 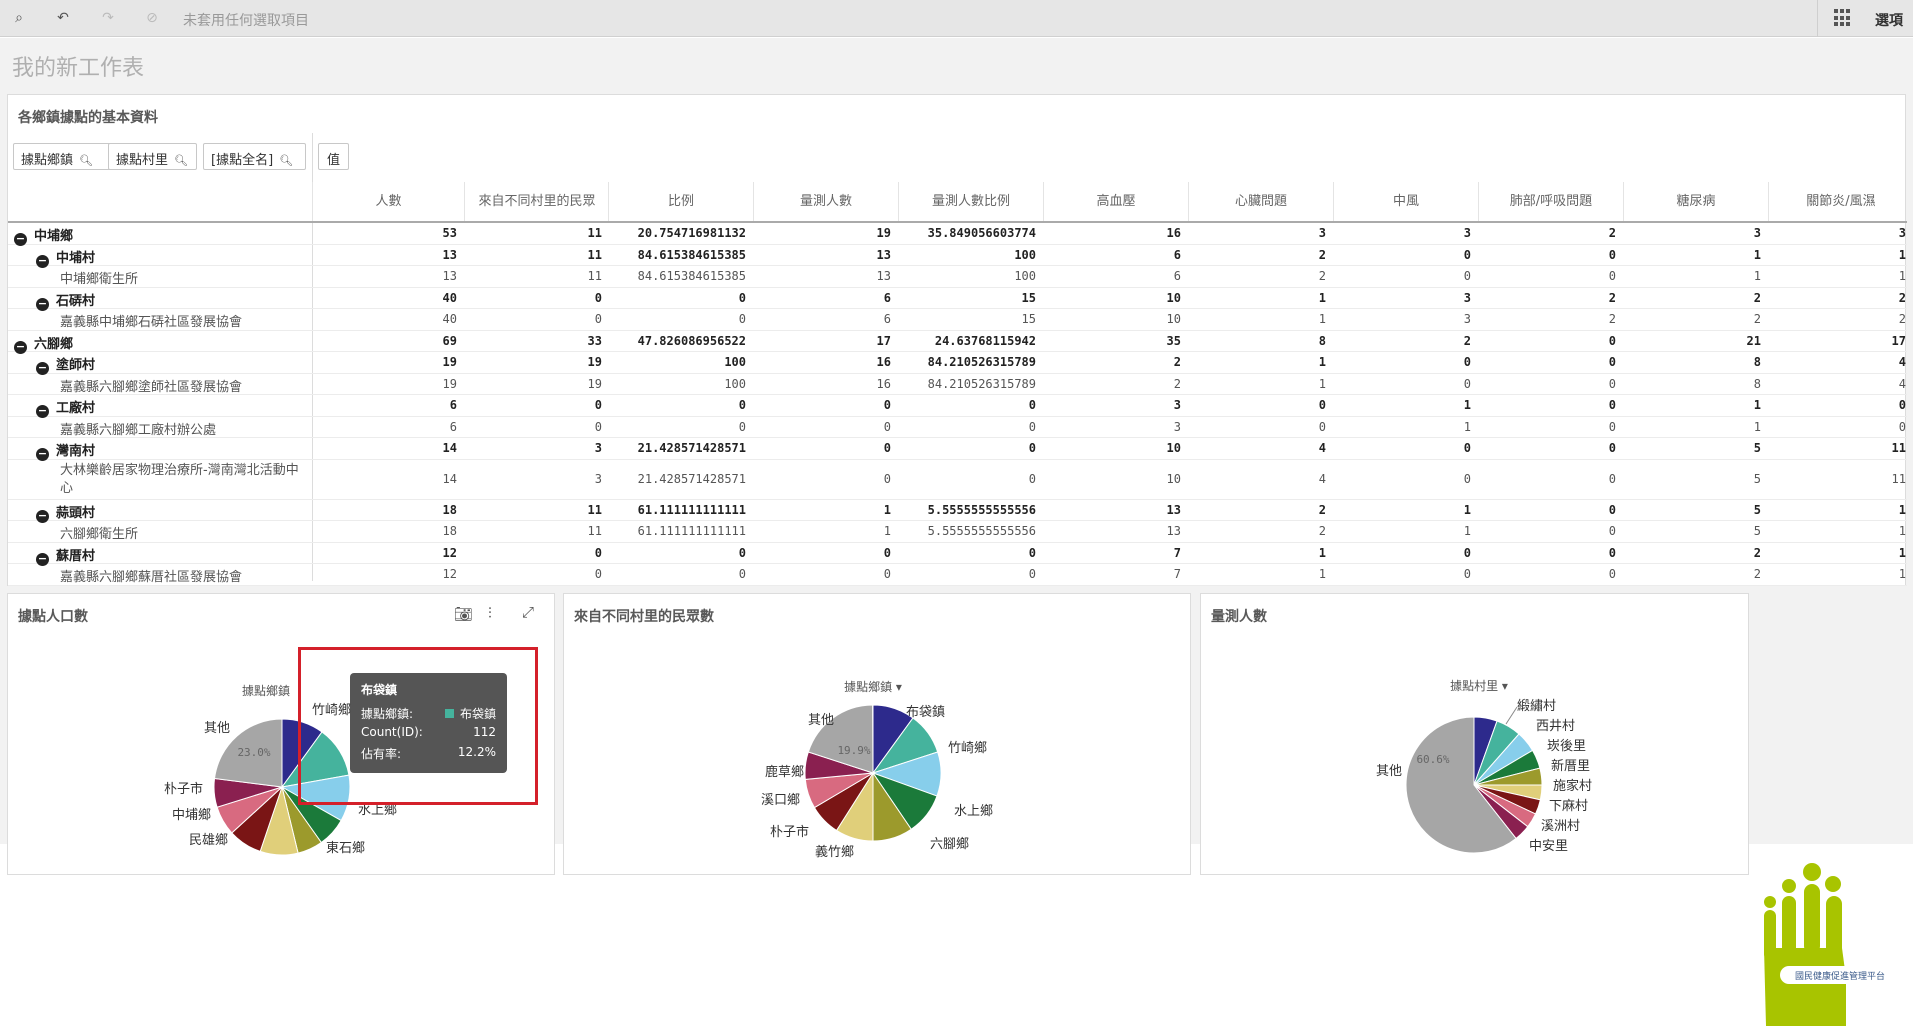 What do you see at coordinates (1115, 202) in the screenshot?
I see `column-header: 高血壓` at bounding box center [1115, 202].